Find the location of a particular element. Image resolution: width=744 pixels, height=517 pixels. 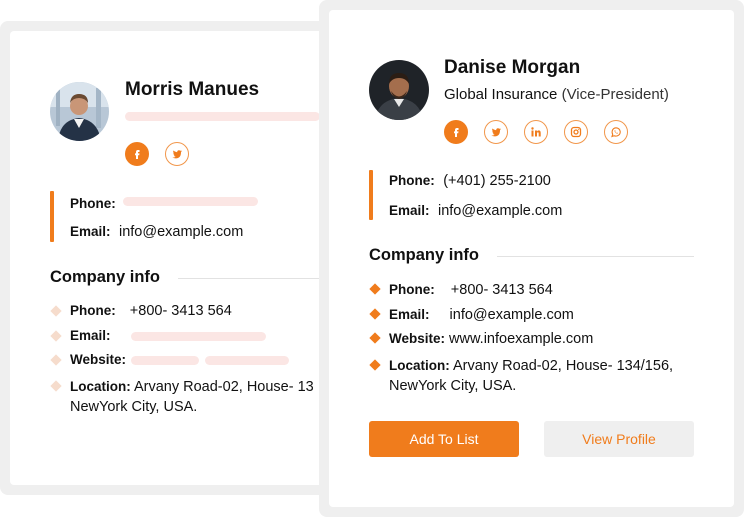

back-company-email-placeholder is located at coordinates (198, 336).